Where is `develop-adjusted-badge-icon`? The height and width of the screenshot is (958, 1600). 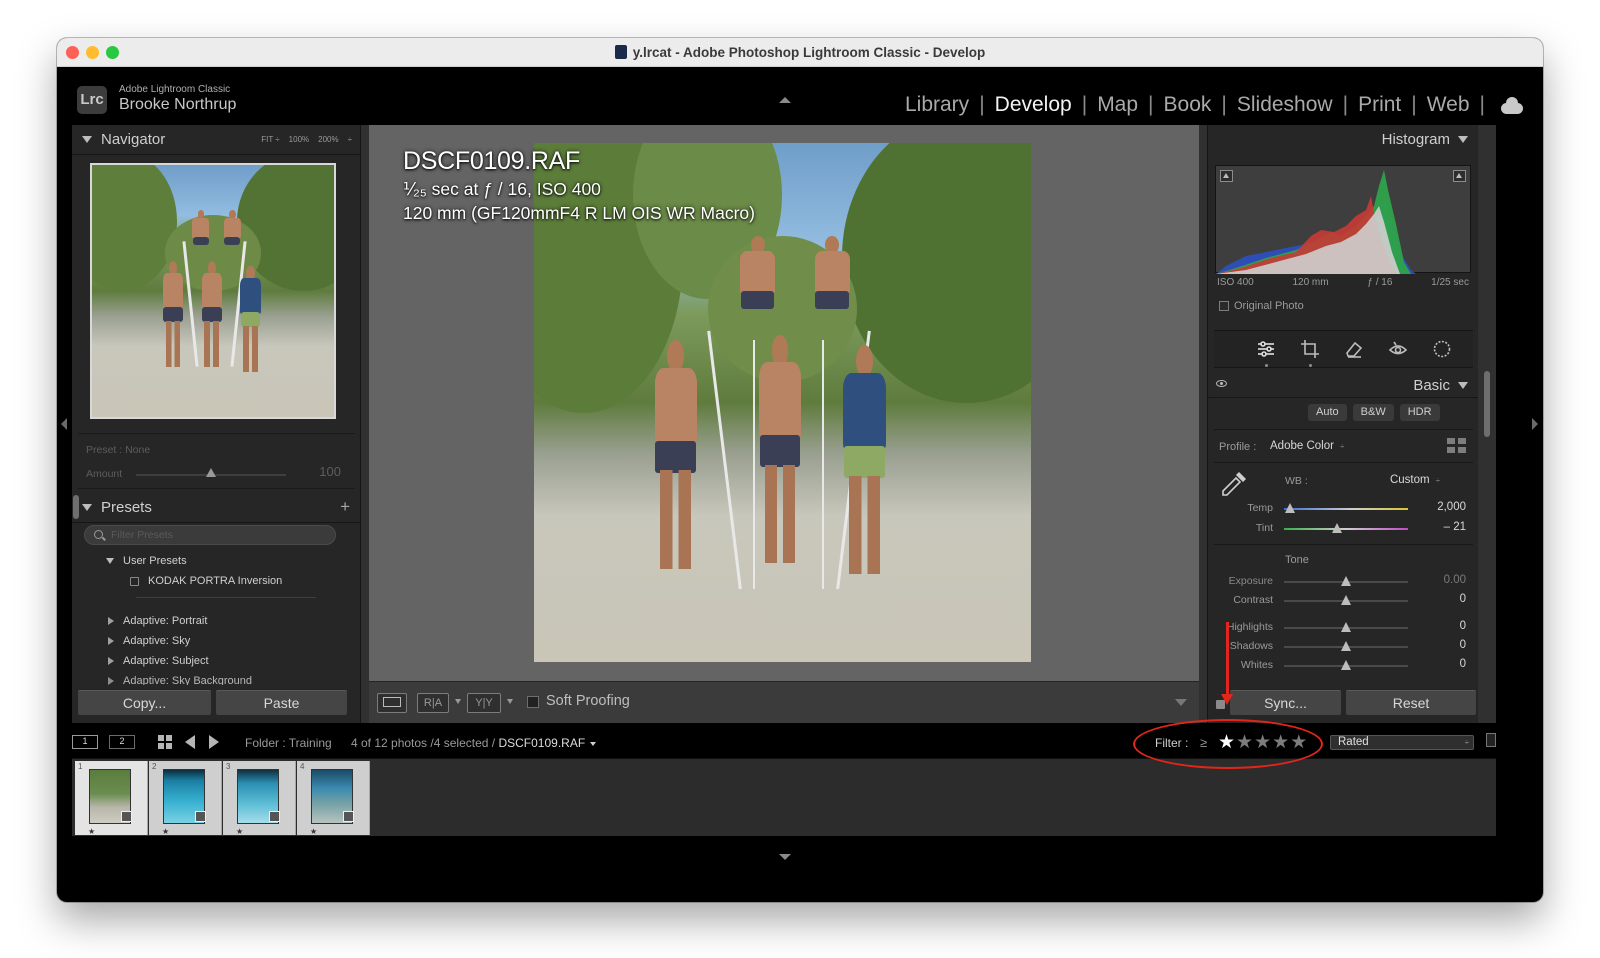 develop-adjusted-badge-icon is located at coordinates (348, 816).